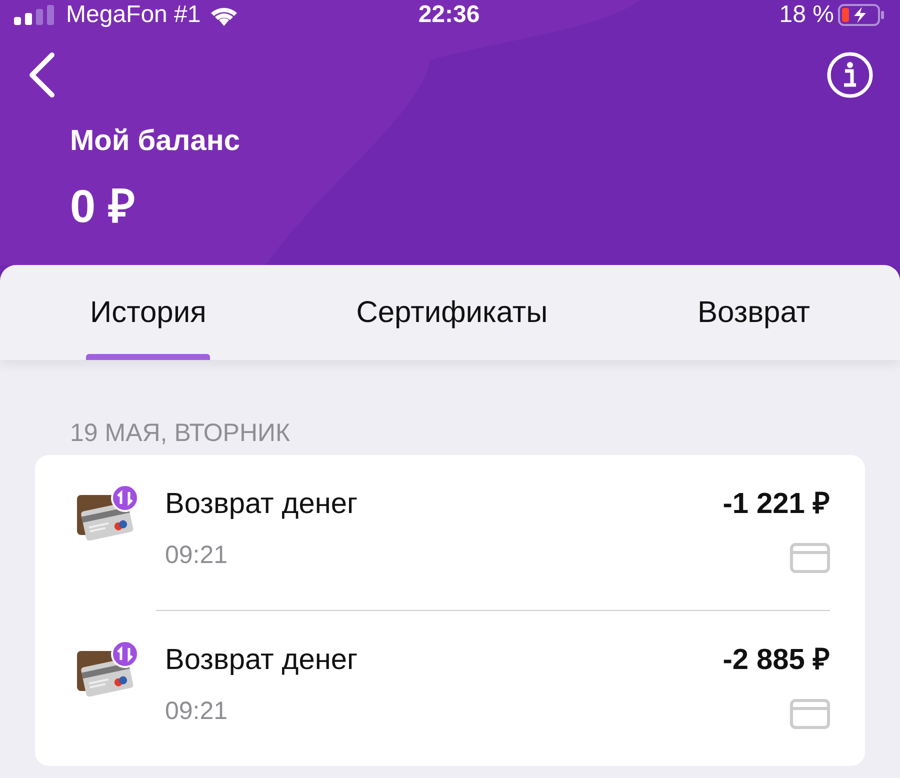  Describe the element at coordinates (776, 660) in the screenshot. I see `transaction-amount: -2 885 ₽` at that location.